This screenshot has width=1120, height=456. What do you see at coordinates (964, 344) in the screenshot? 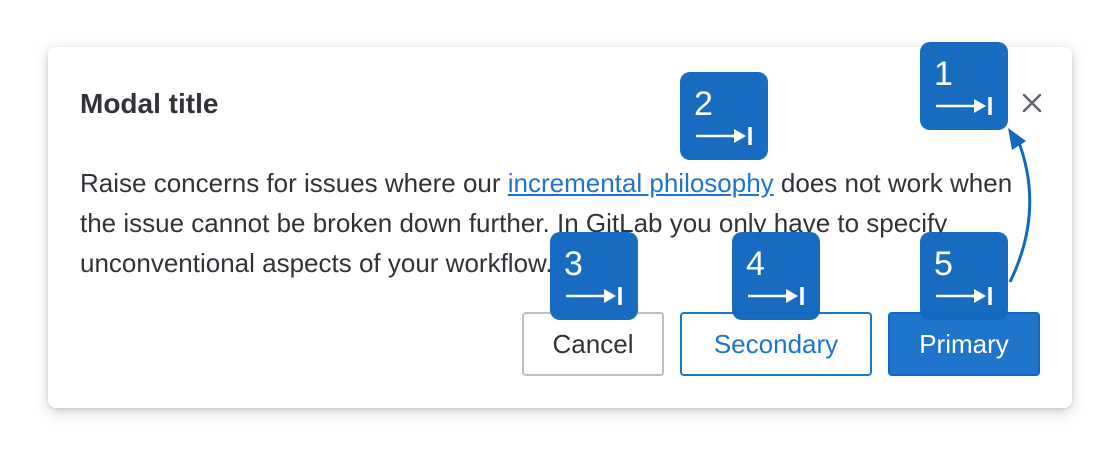
I see `primary-button: Primary` at bounding box center [964, 344].